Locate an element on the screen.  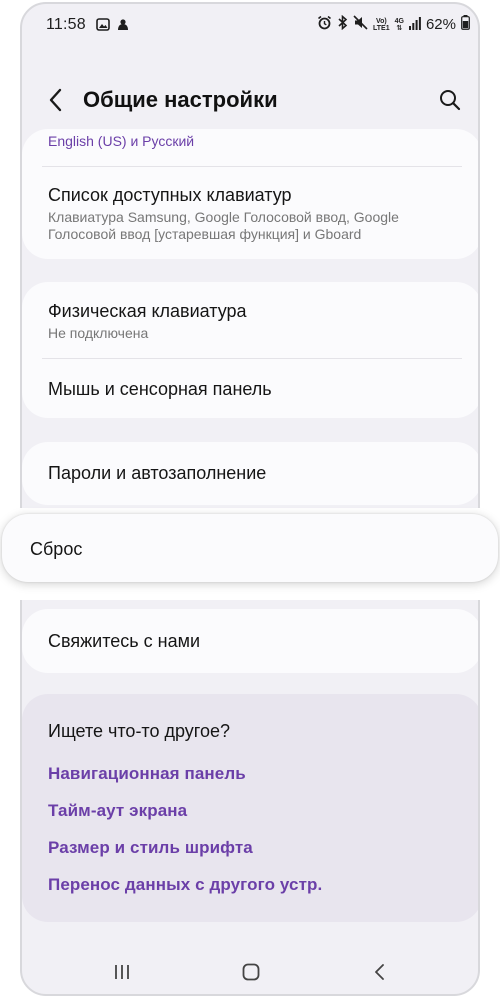
status-bar: 11:58 Vo) LTE1 4G ⇅ 62% is located at coordinates (250, 26).